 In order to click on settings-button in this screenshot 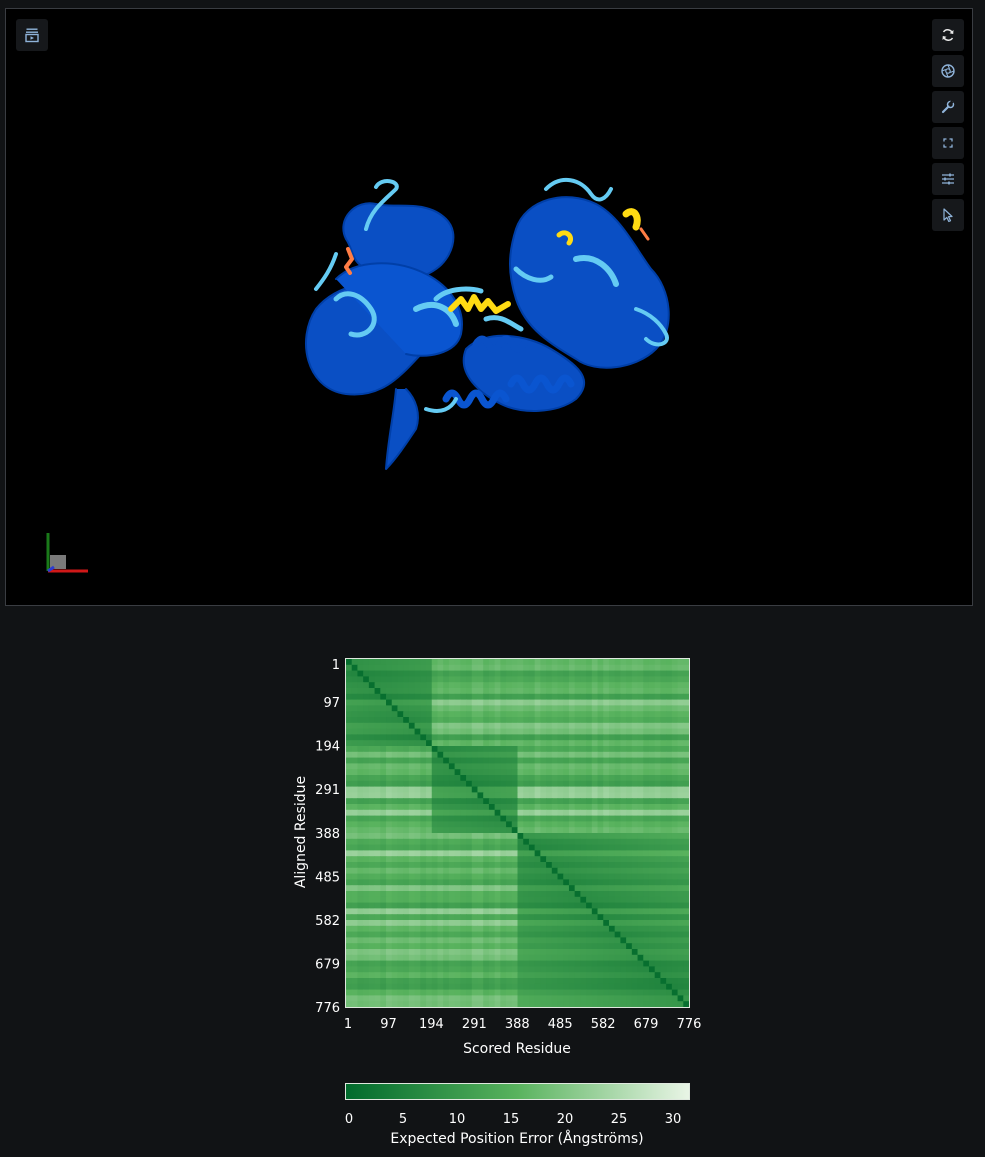, I will do `click(948, 107)`.